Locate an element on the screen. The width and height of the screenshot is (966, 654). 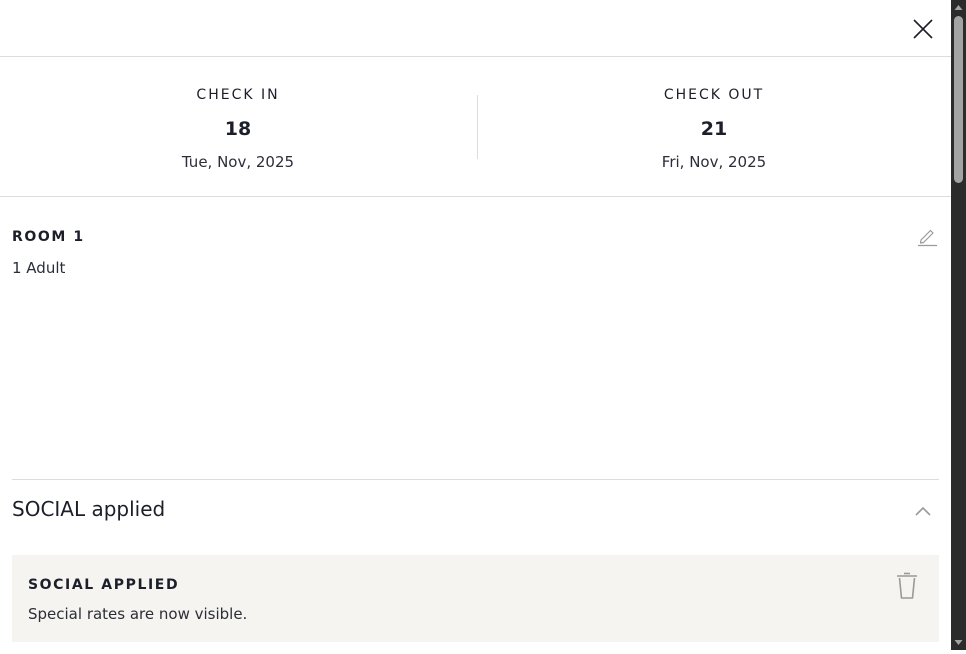
close-button is located at coordinates (923, 29).